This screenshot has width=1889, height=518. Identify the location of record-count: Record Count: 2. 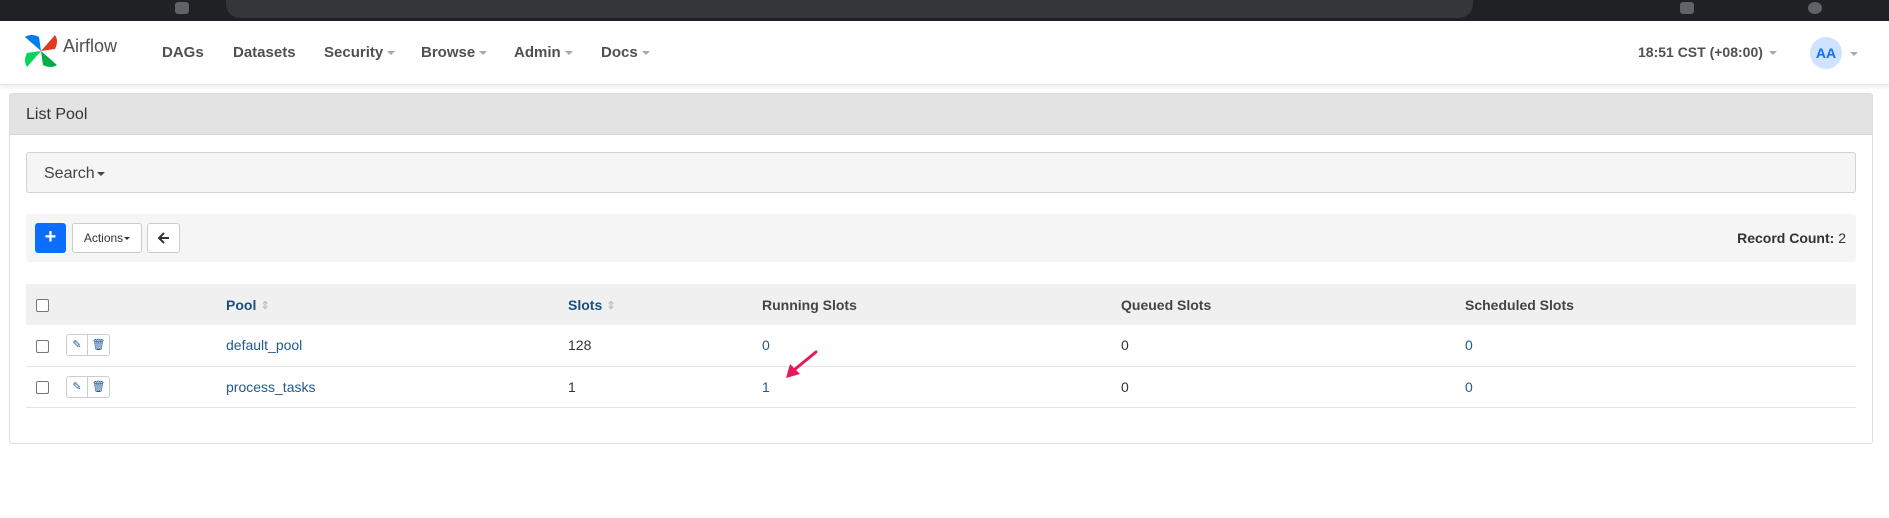
(1791, 238).